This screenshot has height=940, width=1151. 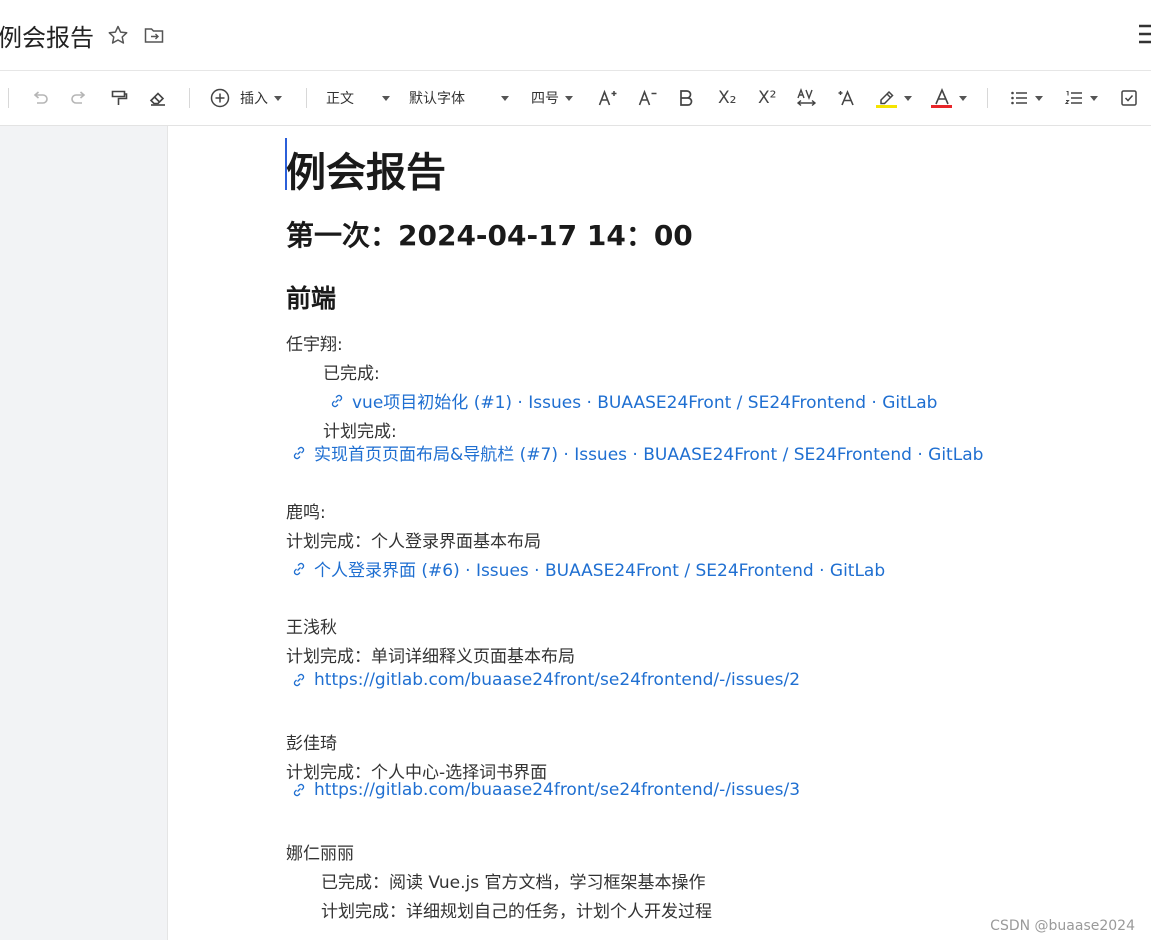 What do you see at coordinates (847, 98) in the screenshot?
I see `text-effect-button` at bounding box center [847, 98].